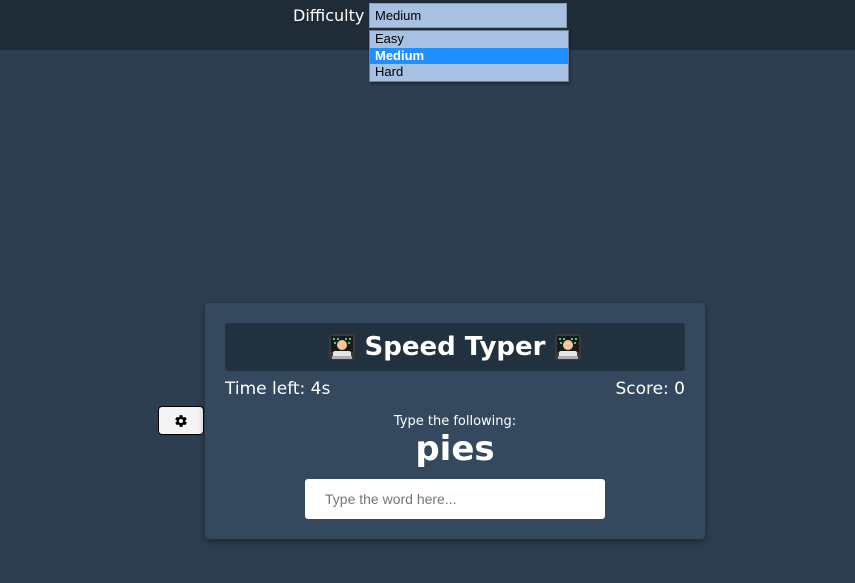 This screenshot has height=583, width=855. I want to click on score: Score: 0, so click(650, 389).